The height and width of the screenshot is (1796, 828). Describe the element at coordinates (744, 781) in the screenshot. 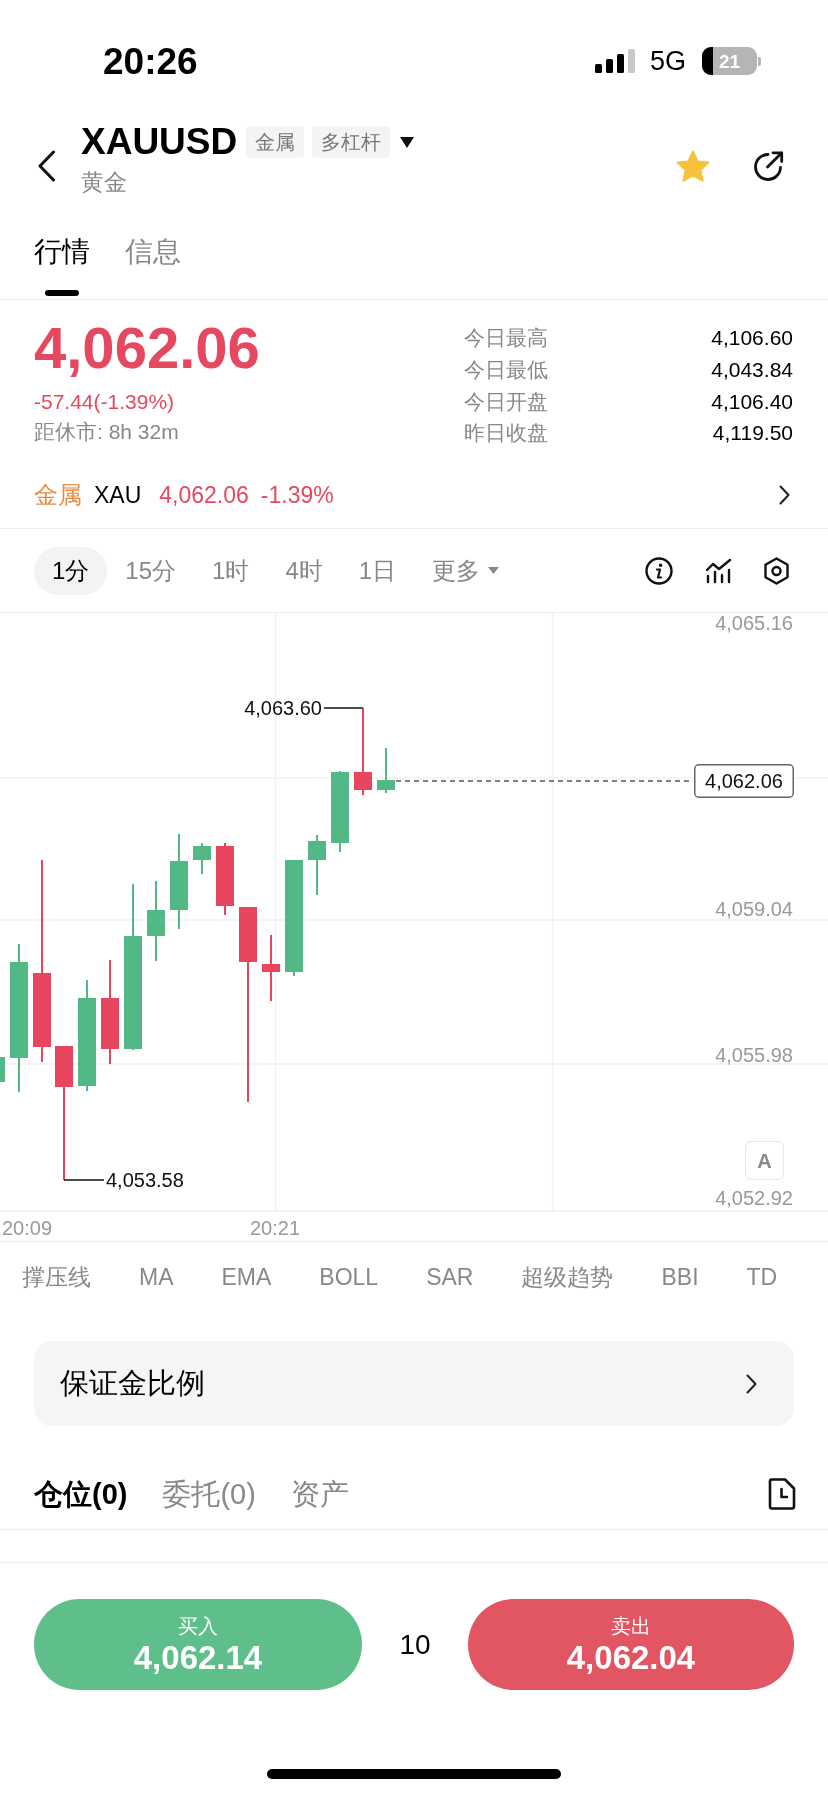

I see `last-price-tag: 4,062.06` at that location.